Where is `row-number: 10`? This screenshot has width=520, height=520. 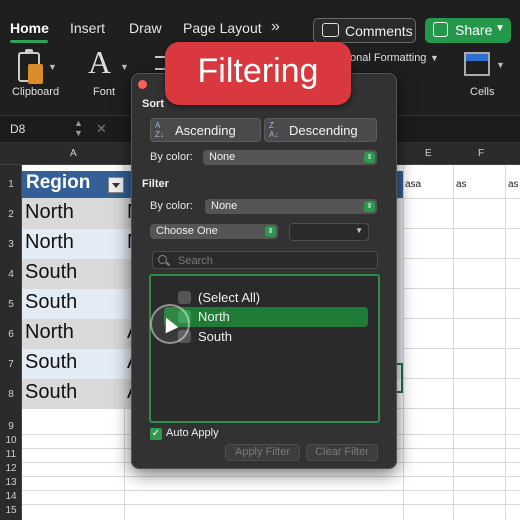 row-number: 10 is located at coordinates (11, 440).